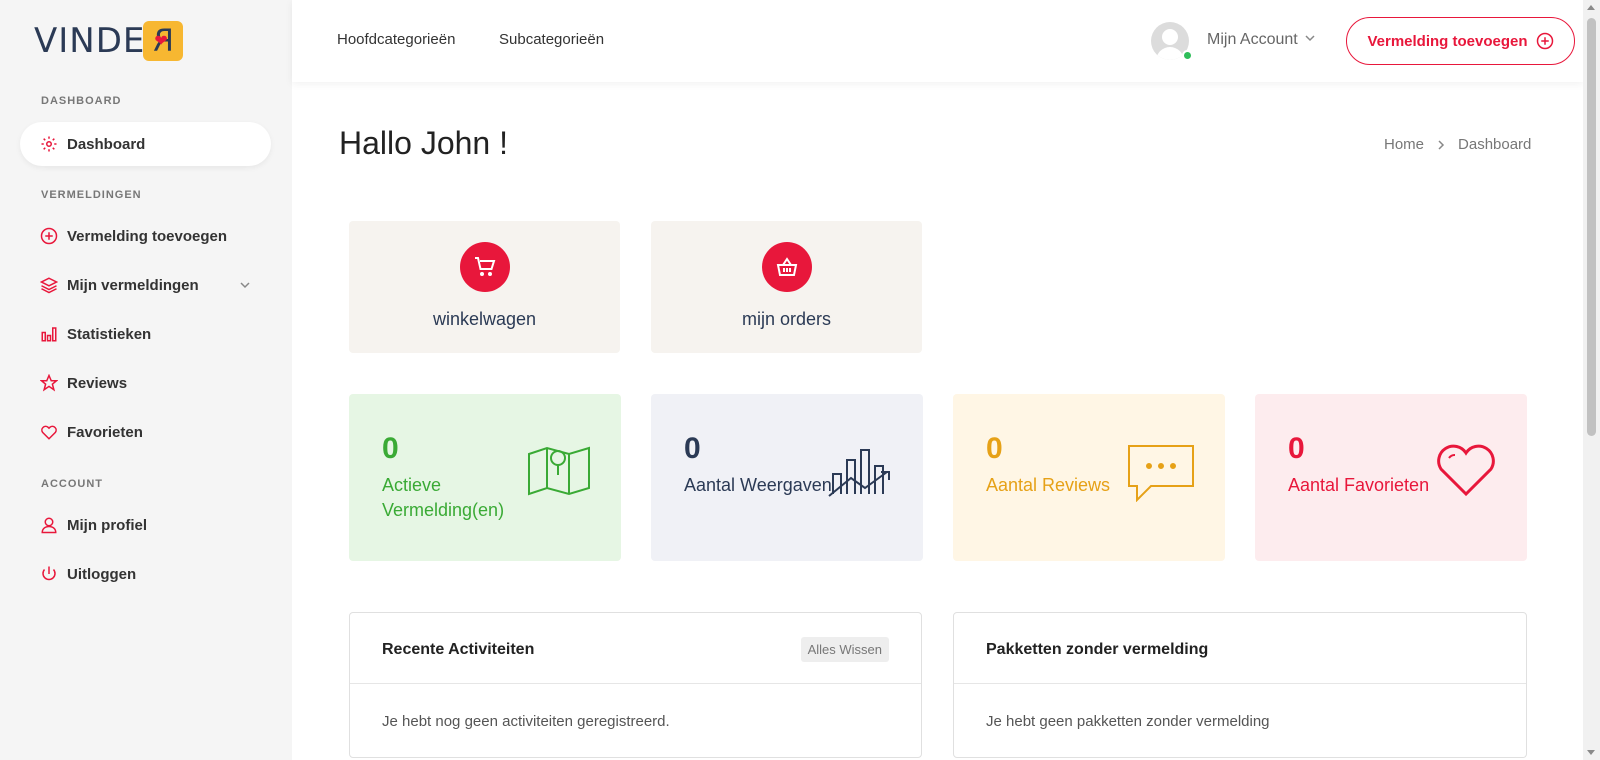 The image size is (1600, 760). What do you see at coordinates (484, 319) in the screenshot?
I see `tile-label: winkelwagen` at bounding box center [484, 319].